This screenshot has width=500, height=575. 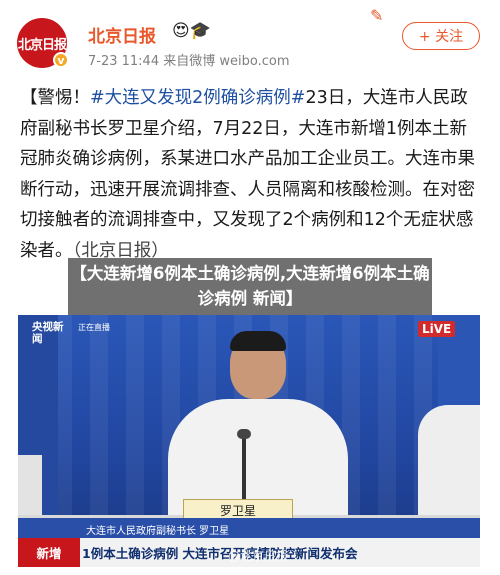 I want to click on speaker-hair, so click(x=258, y=341).